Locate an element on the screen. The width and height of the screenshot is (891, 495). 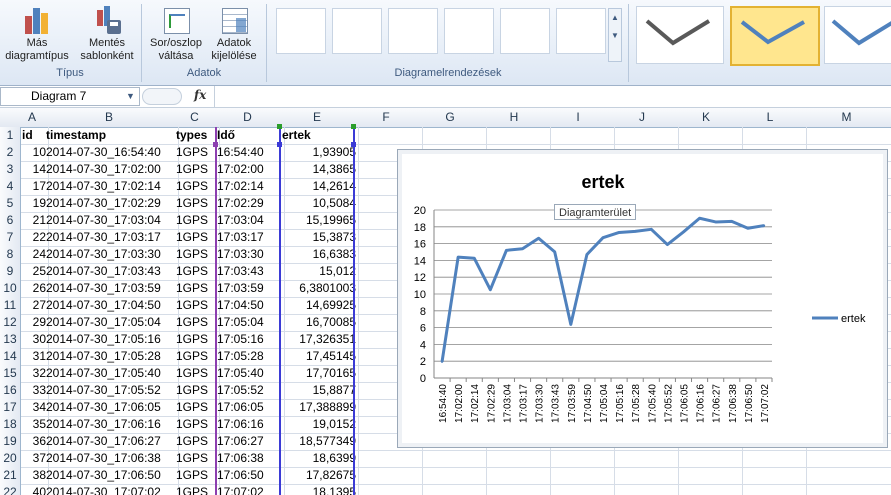
table-cell: 17:02:00 is located at coordinates (250, 170).